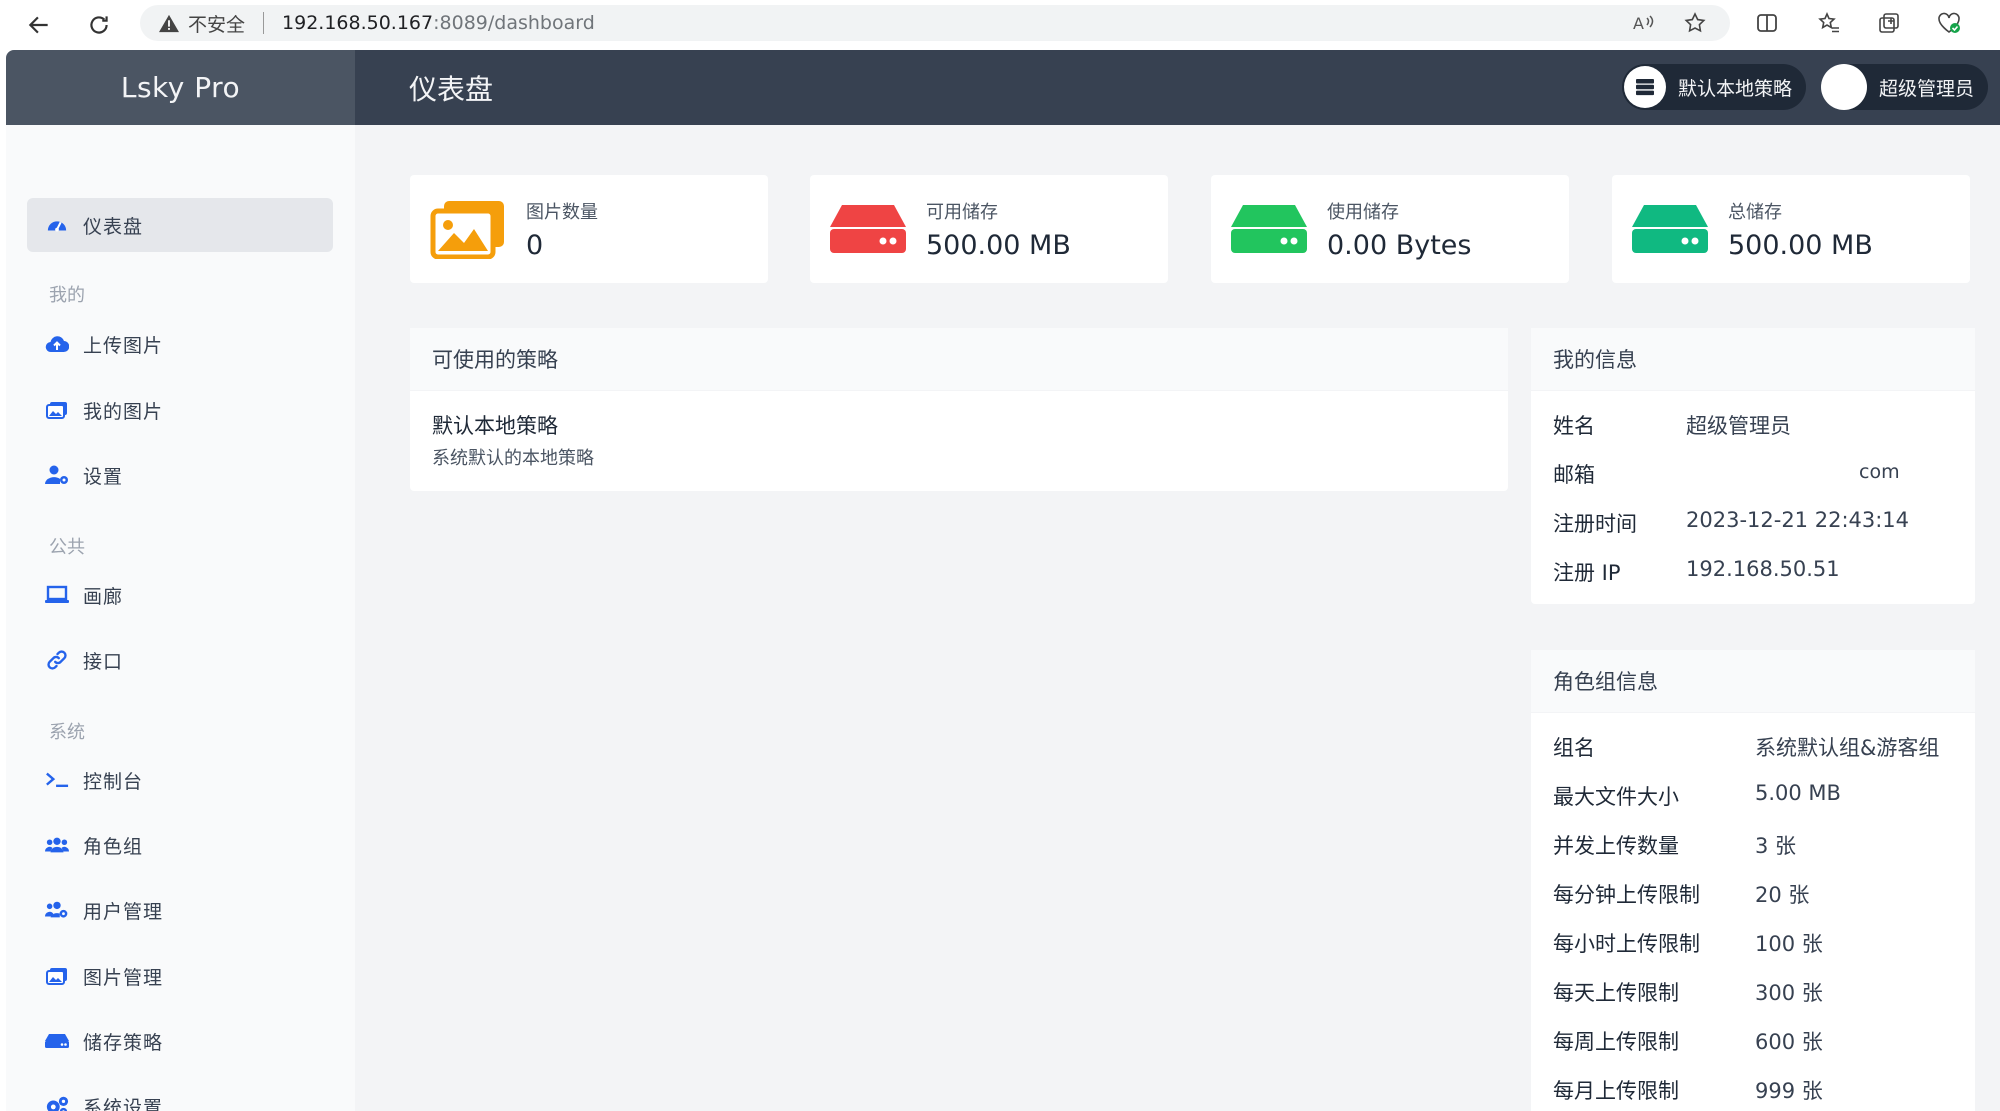 The image size is (2000, 1111). What do you see at coordinates (57, 344) in the screenshot?
I see `cloud-upload-icon` at bounding box center [57, 344].